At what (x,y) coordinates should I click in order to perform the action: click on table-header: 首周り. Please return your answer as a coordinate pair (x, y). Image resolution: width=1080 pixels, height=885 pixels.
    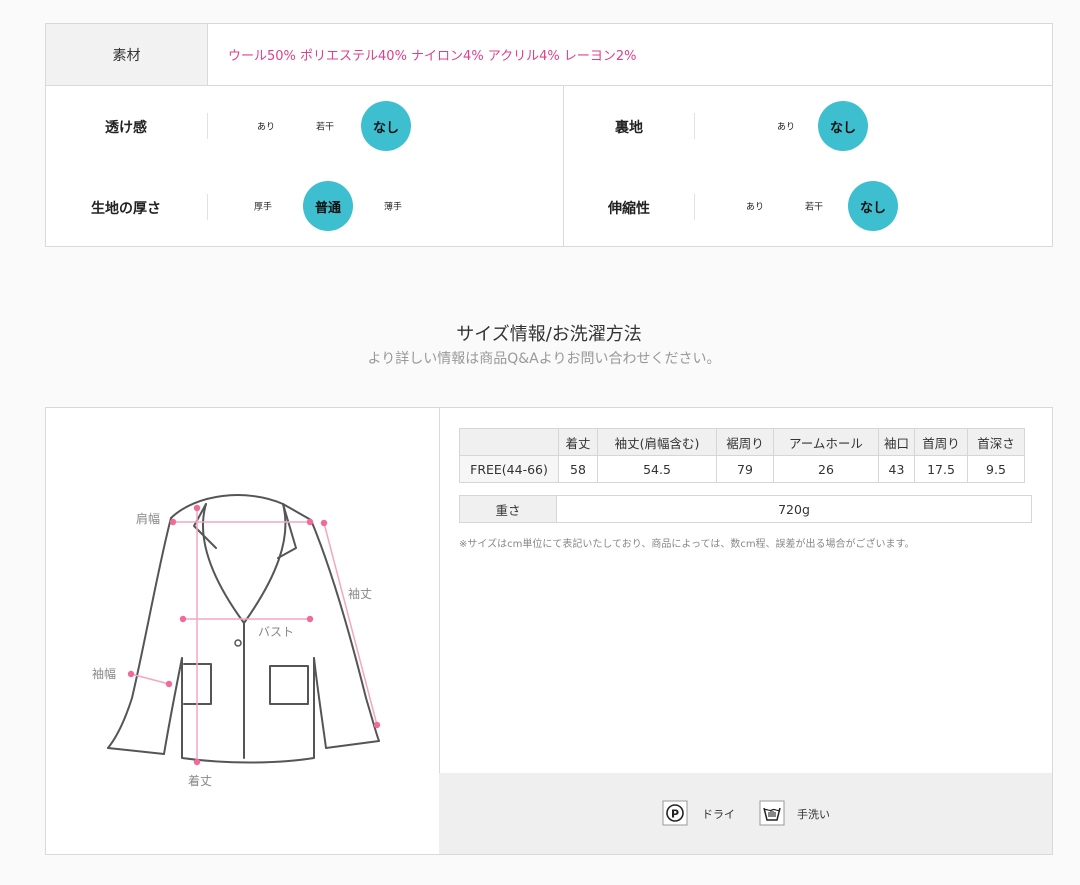
    Looking at the image, I should click on (941, 442).